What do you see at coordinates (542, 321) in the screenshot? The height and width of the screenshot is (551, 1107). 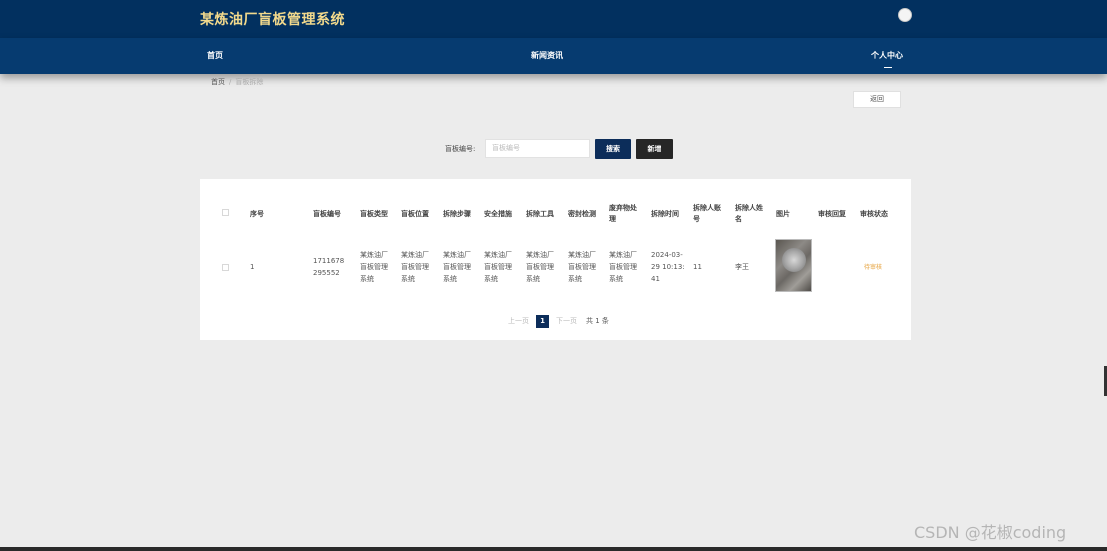 I see `pagination-page-1: 1` at bounding box center [542, 321].